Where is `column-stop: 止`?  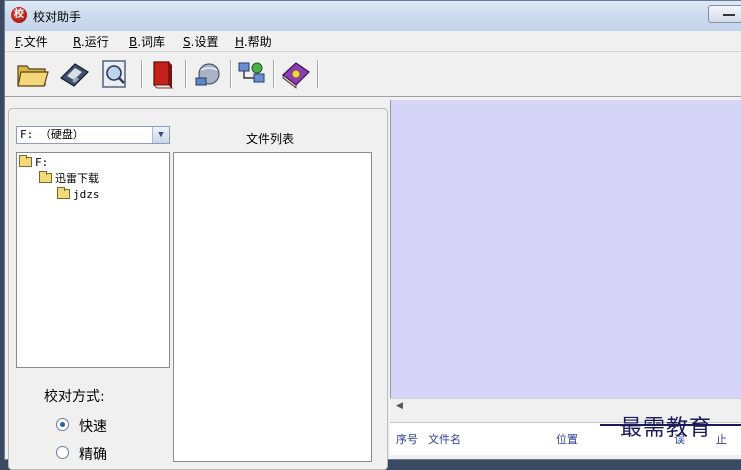
column-stop: 止 is located at coordinates (721, 439).